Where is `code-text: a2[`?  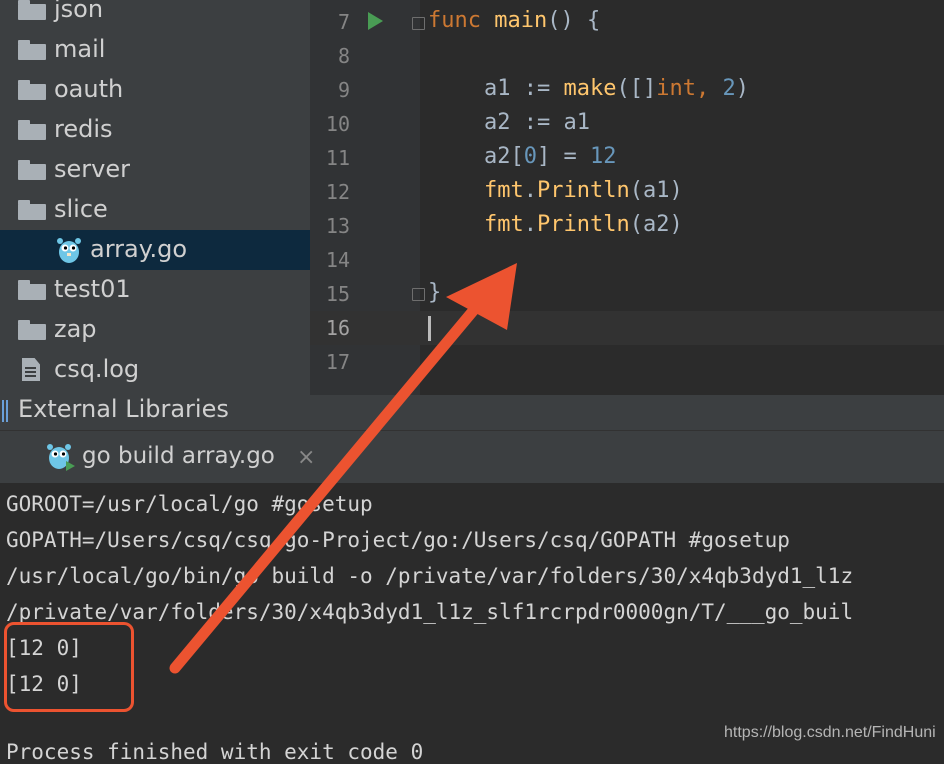 code-text: a2[ is located at coordinates (504, 156).